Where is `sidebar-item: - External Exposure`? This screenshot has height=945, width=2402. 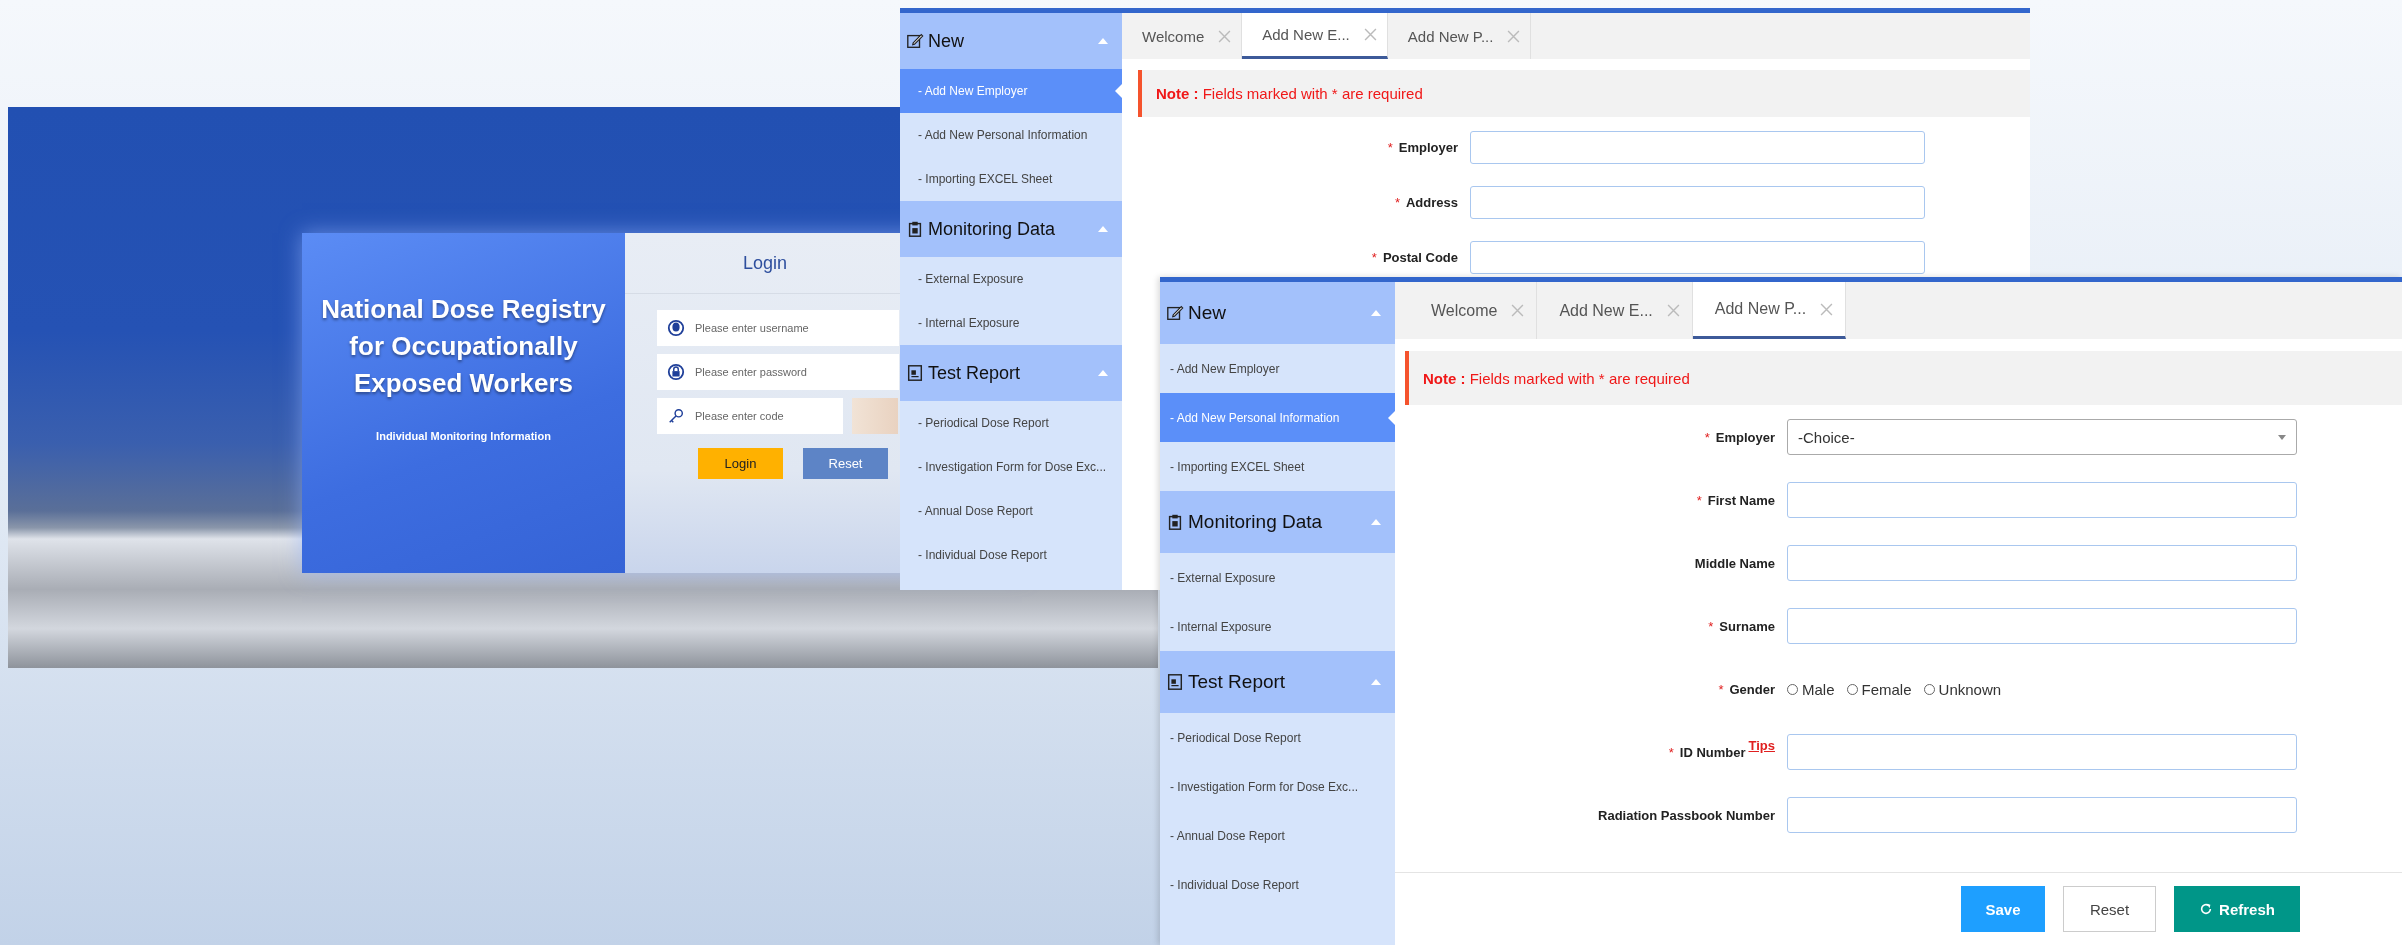 sidebar-item: - External Exposure is located at coordinates (1277, 577).